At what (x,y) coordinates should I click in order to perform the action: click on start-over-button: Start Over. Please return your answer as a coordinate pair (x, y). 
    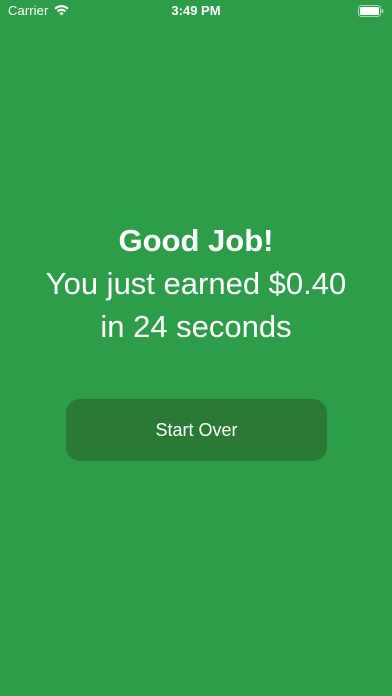
    Looking at the image, I should click on (196, 430).